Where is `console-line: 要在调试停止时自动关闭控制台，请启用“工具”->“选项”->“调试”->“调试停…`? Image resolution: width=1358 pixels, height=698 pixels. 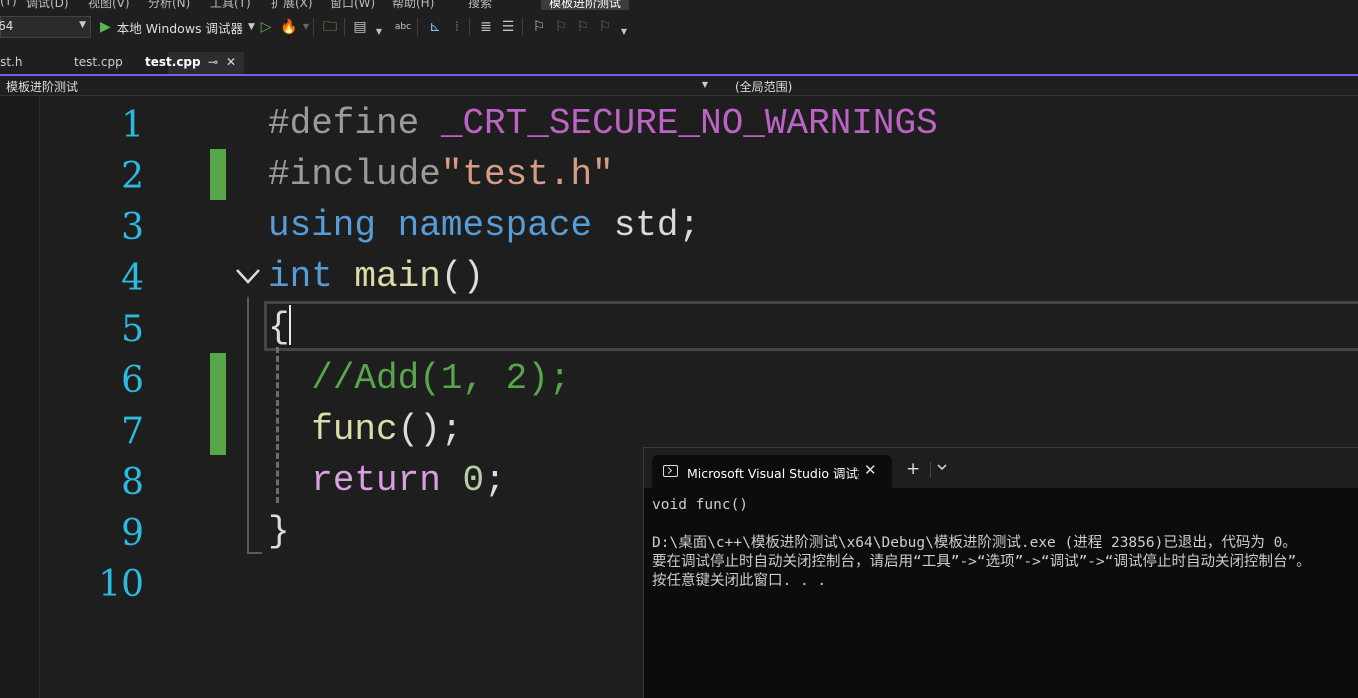 console-line: 要在调试停止时自动关闭控制台，请启用“工具”->“选项”->“调试”->“调试停… is located at coordinates (981, 562).